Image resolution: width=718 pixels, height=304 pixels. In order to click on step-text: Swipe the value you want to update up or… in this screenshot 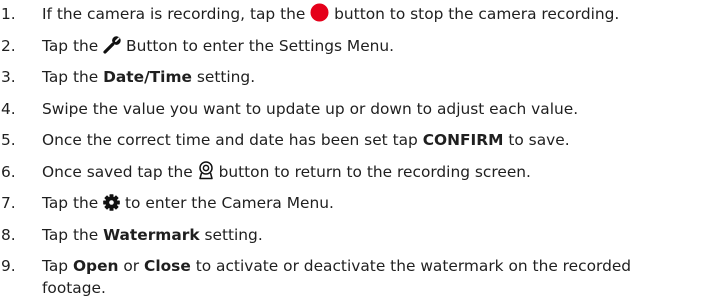, I will do `click(310, 108)`.